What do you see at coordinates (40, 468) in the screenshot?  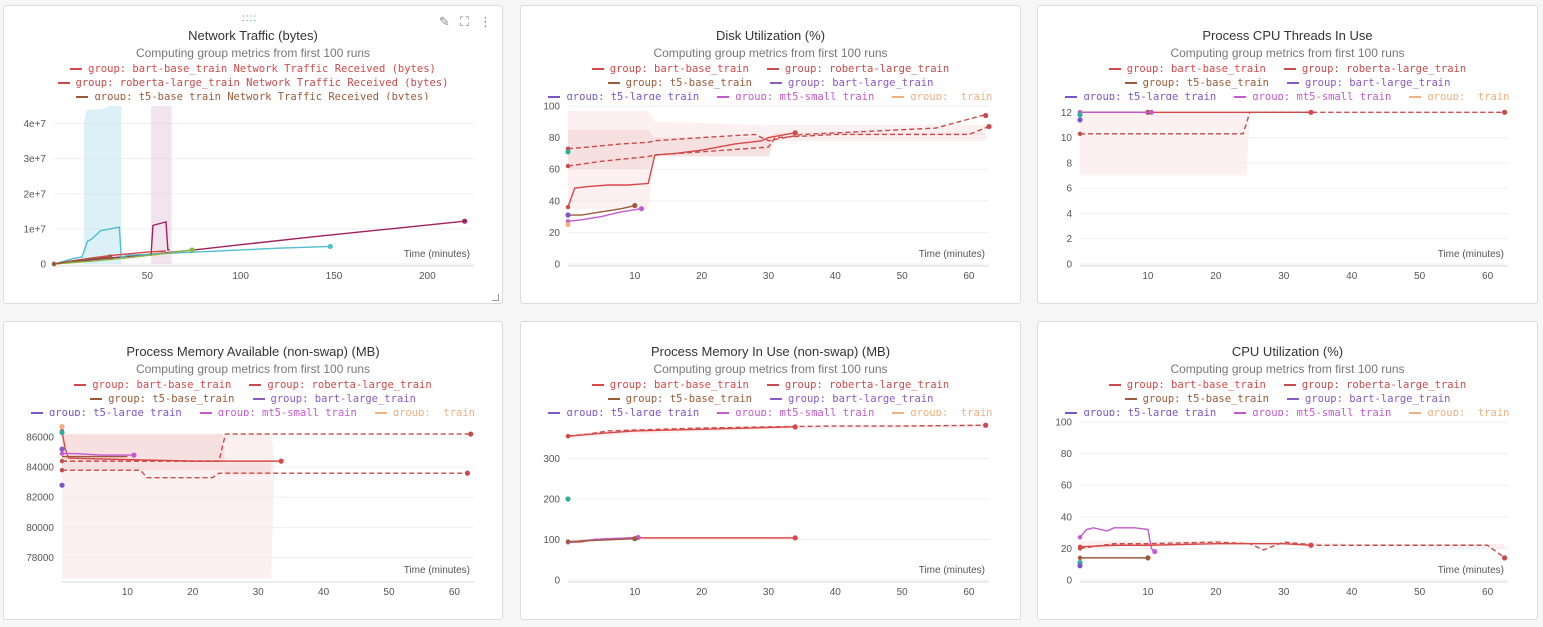 I see `y-tick-label: 84000` at bounding box center [40, 468].